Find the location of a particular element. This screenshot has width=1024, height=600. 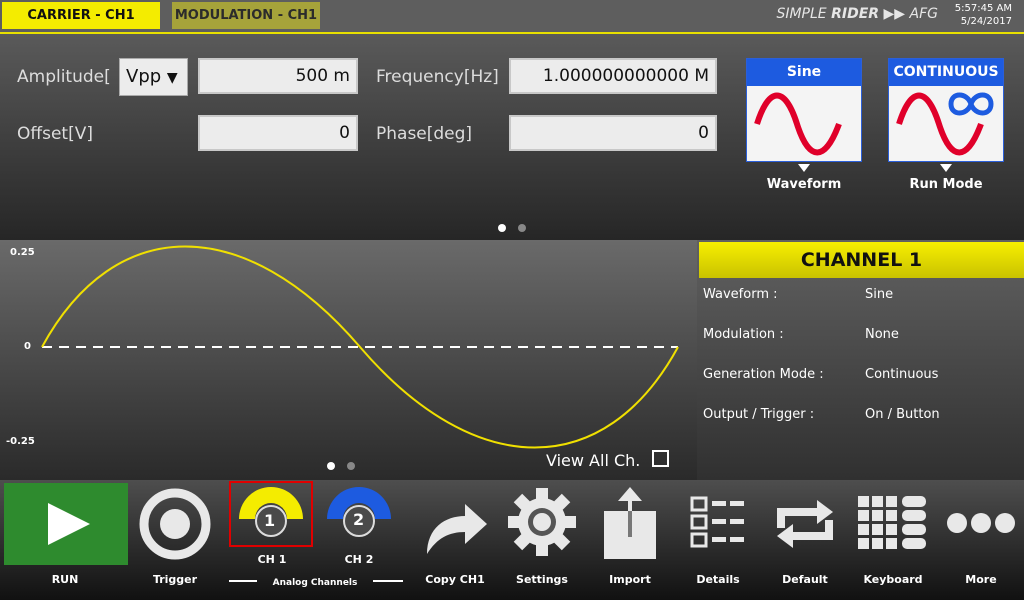

y-zero-label: 0 is located at coordinates (27, 346).